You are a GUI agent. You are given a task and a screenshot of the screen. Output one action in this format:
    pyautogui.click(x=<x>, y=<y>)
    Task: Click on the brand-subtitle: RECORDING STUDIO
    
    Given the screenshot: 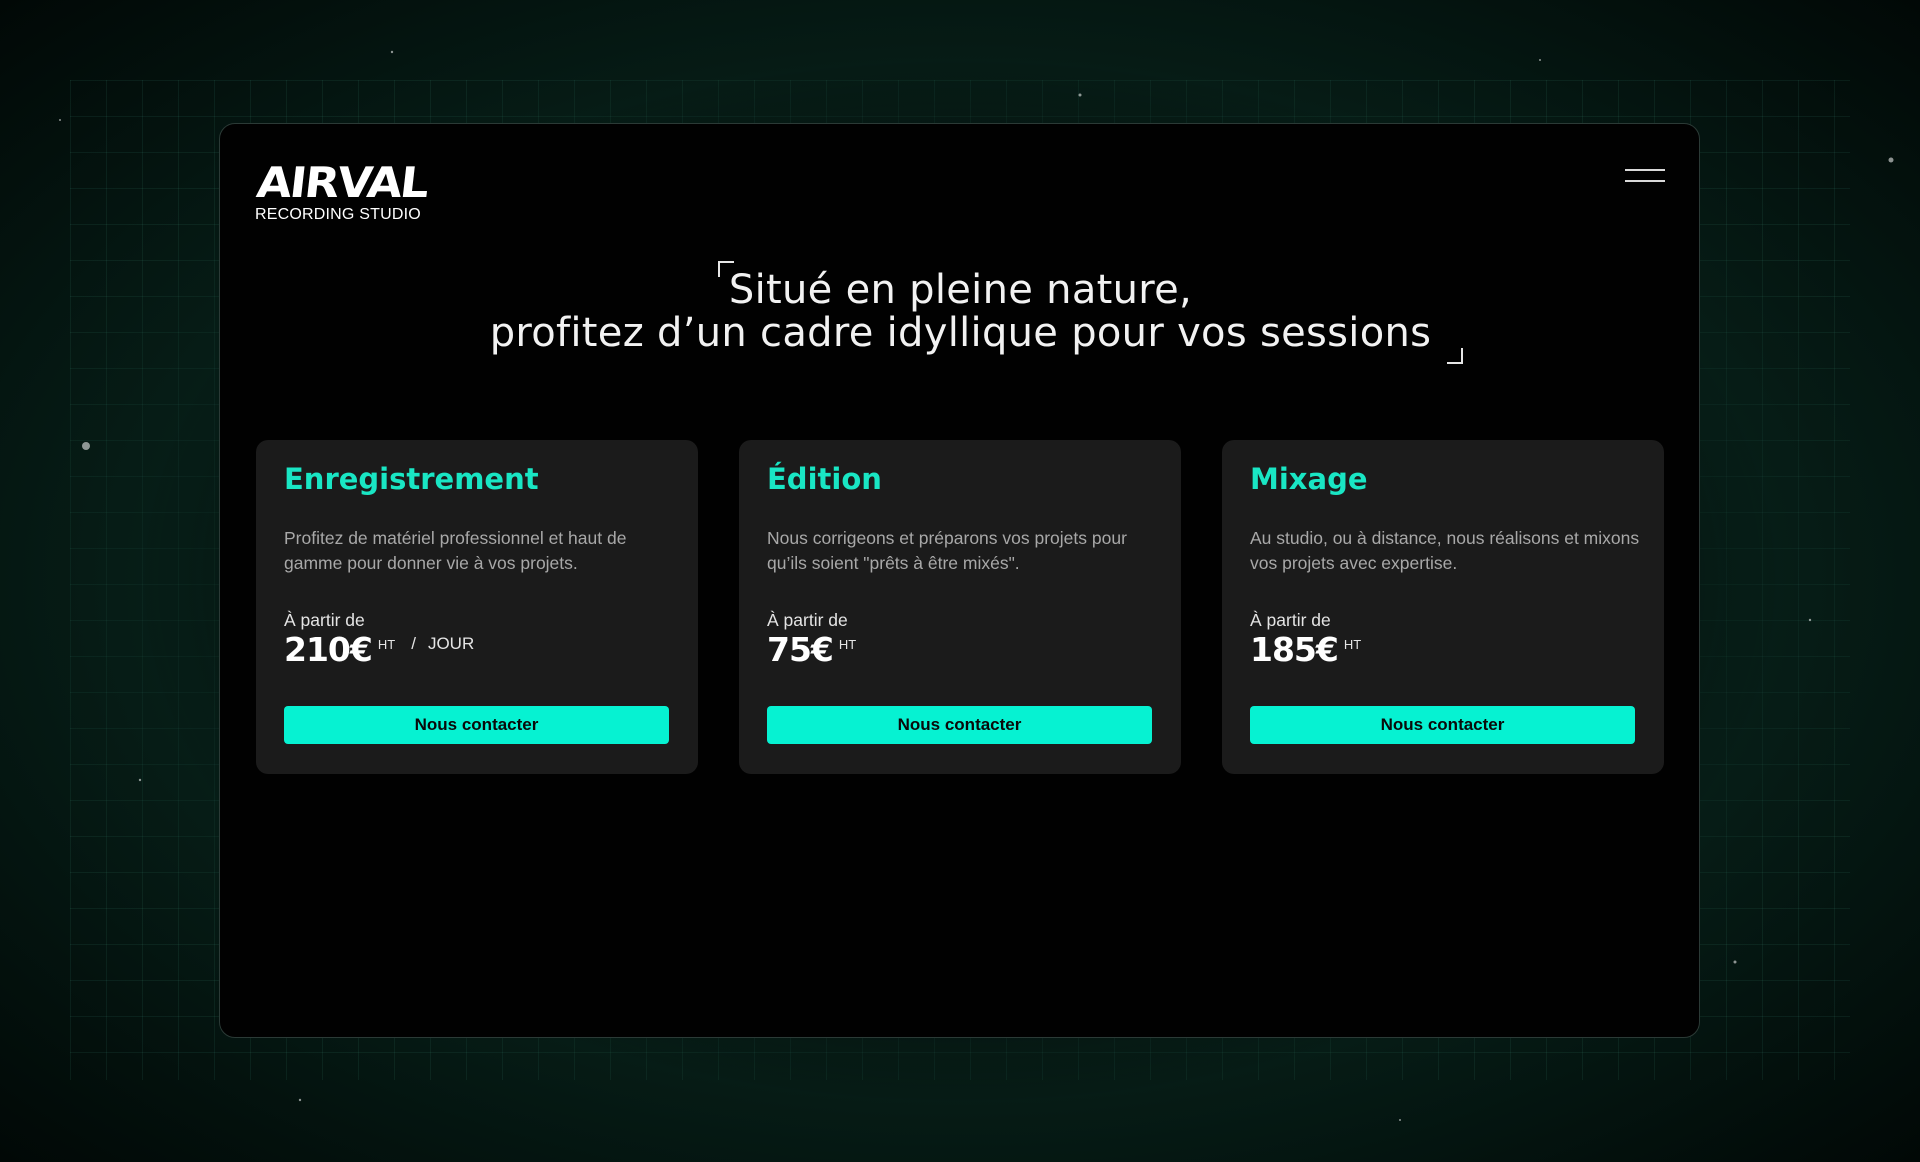 What is the action you would take?
    pyautogui.click(x=338, y=214)
    